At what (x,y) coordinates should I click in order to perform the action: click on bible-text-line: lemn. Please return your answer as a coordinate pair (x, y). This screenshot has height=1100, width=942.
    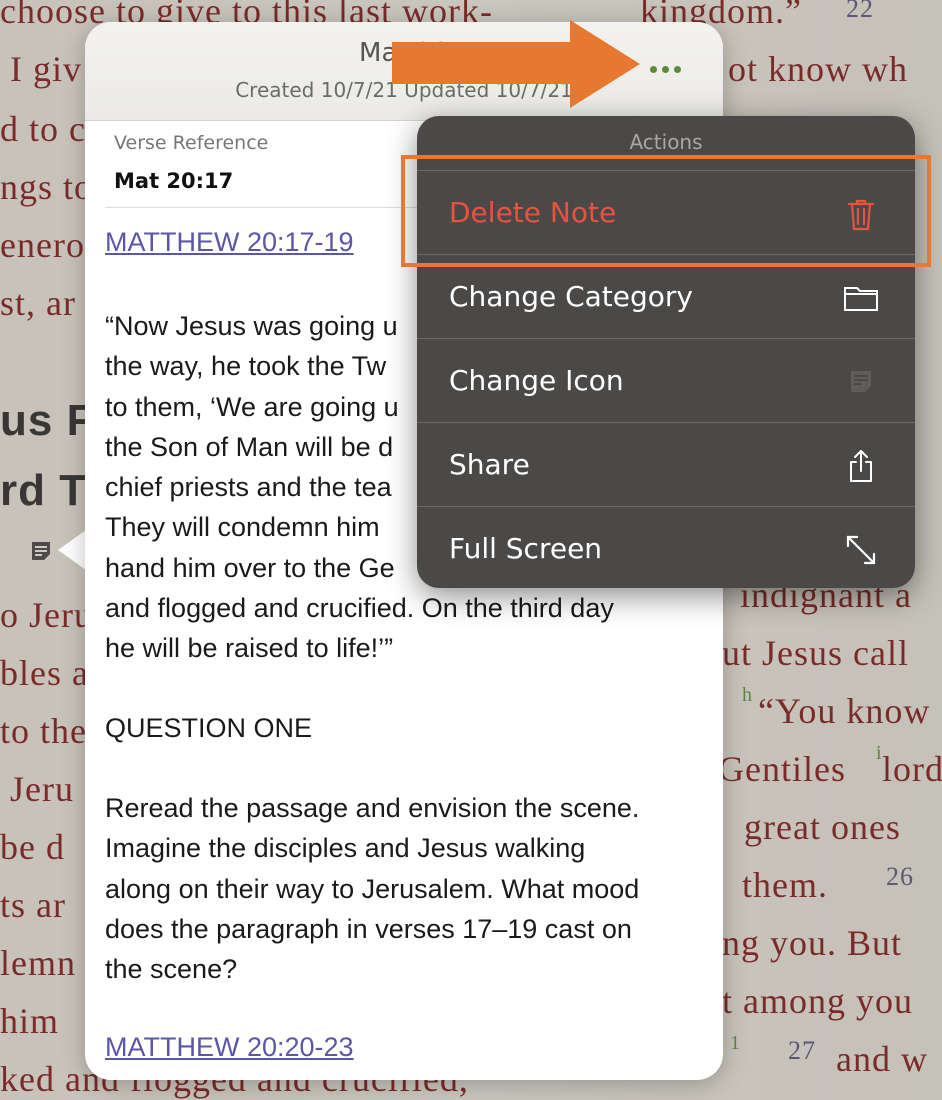
    Looking at the image, I should click on (38, 963).